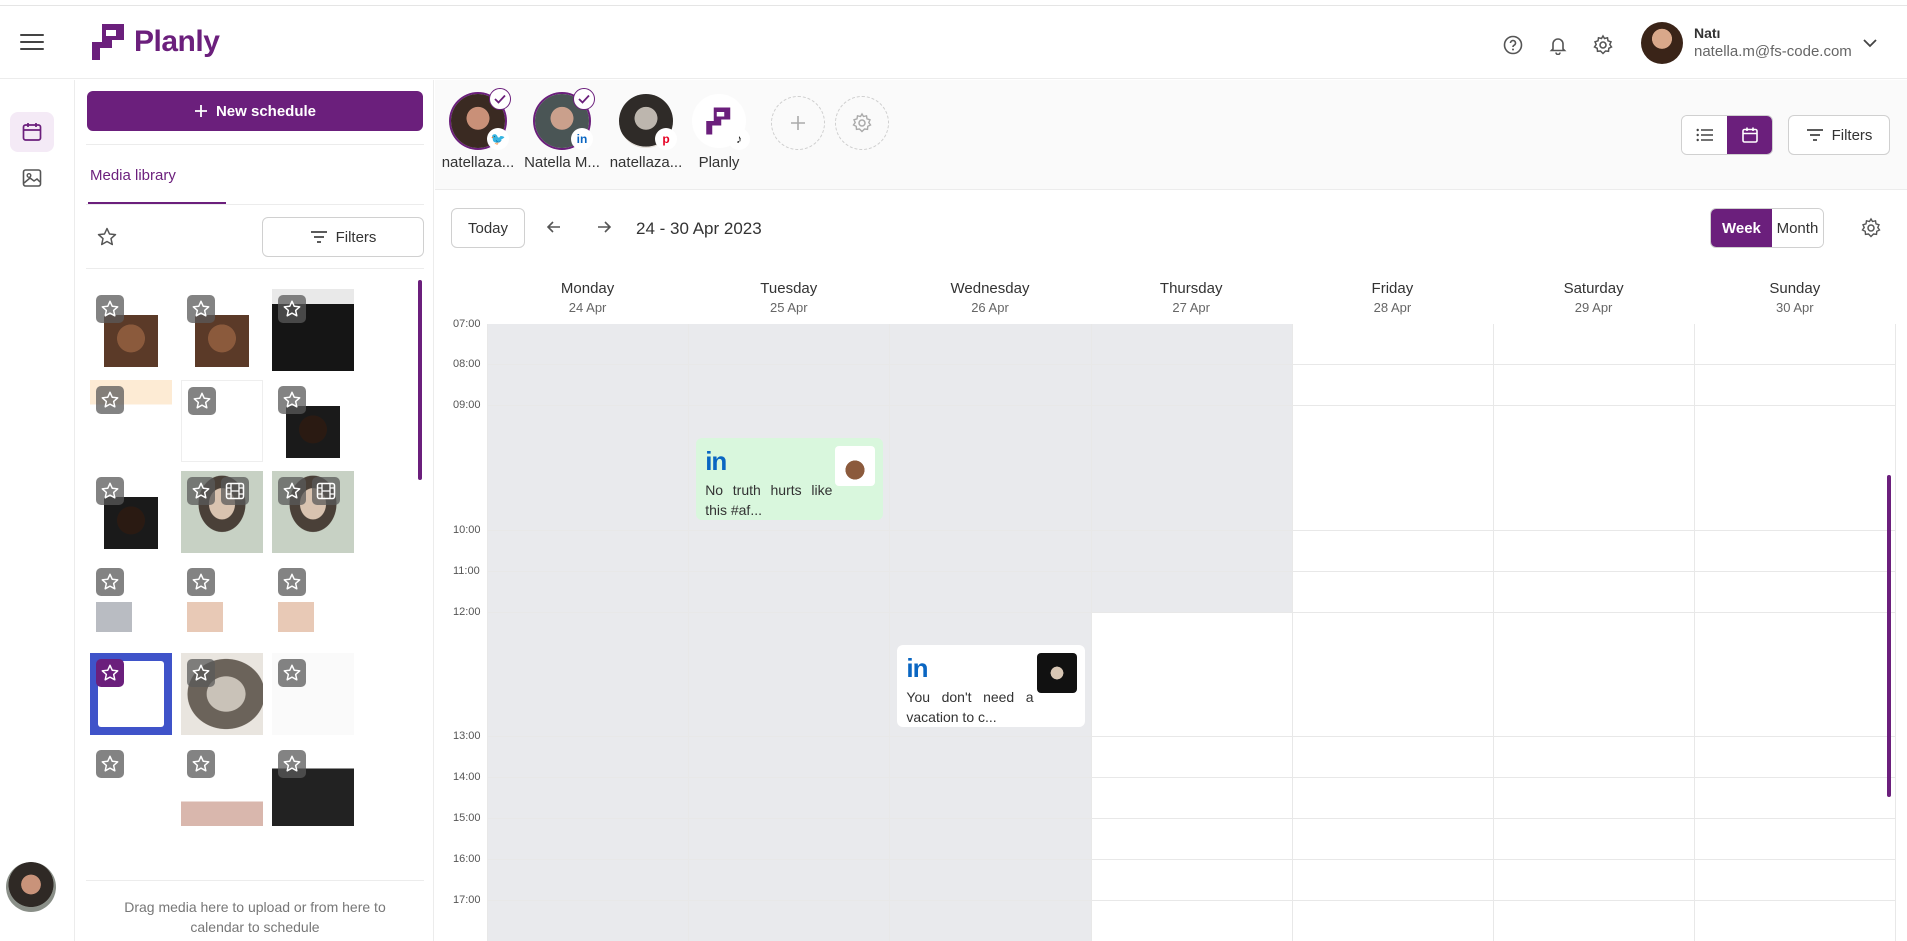 The image size is (1907, 941). Describe the element at coordinates (255, 268) in the screenshot. I see `divider` at that location.